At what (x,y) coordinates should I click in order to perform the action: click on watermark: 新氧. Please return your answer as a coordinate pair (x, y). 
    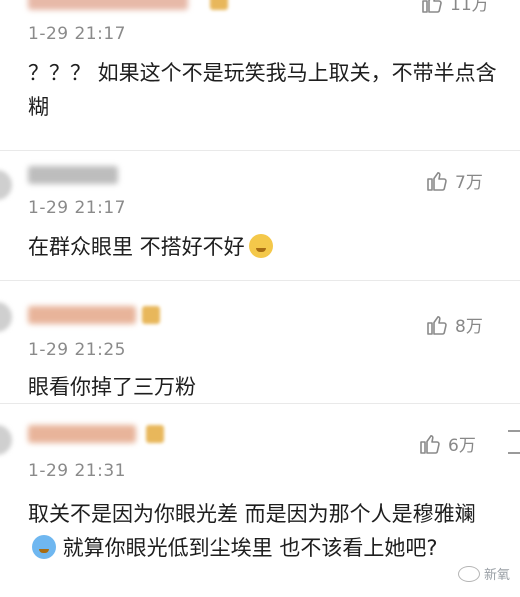
    Looking at the image, I should click on (483, 573).